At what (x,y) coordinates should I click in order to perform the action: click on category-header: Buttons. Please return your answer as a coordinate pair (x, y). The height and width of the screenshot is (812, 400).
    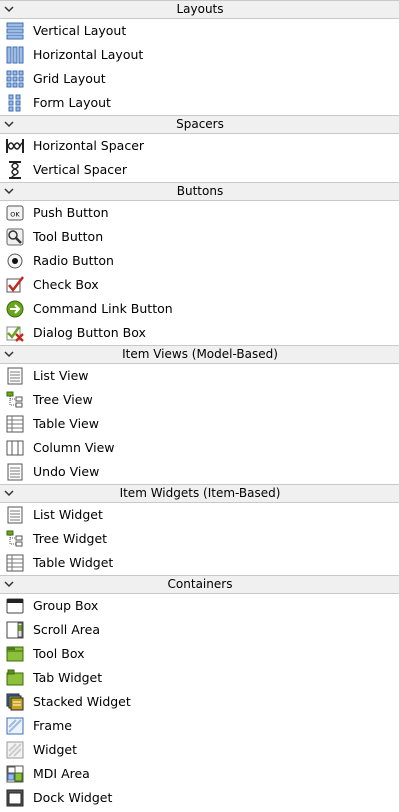
    Looking at the image, I should click on (200, 191).